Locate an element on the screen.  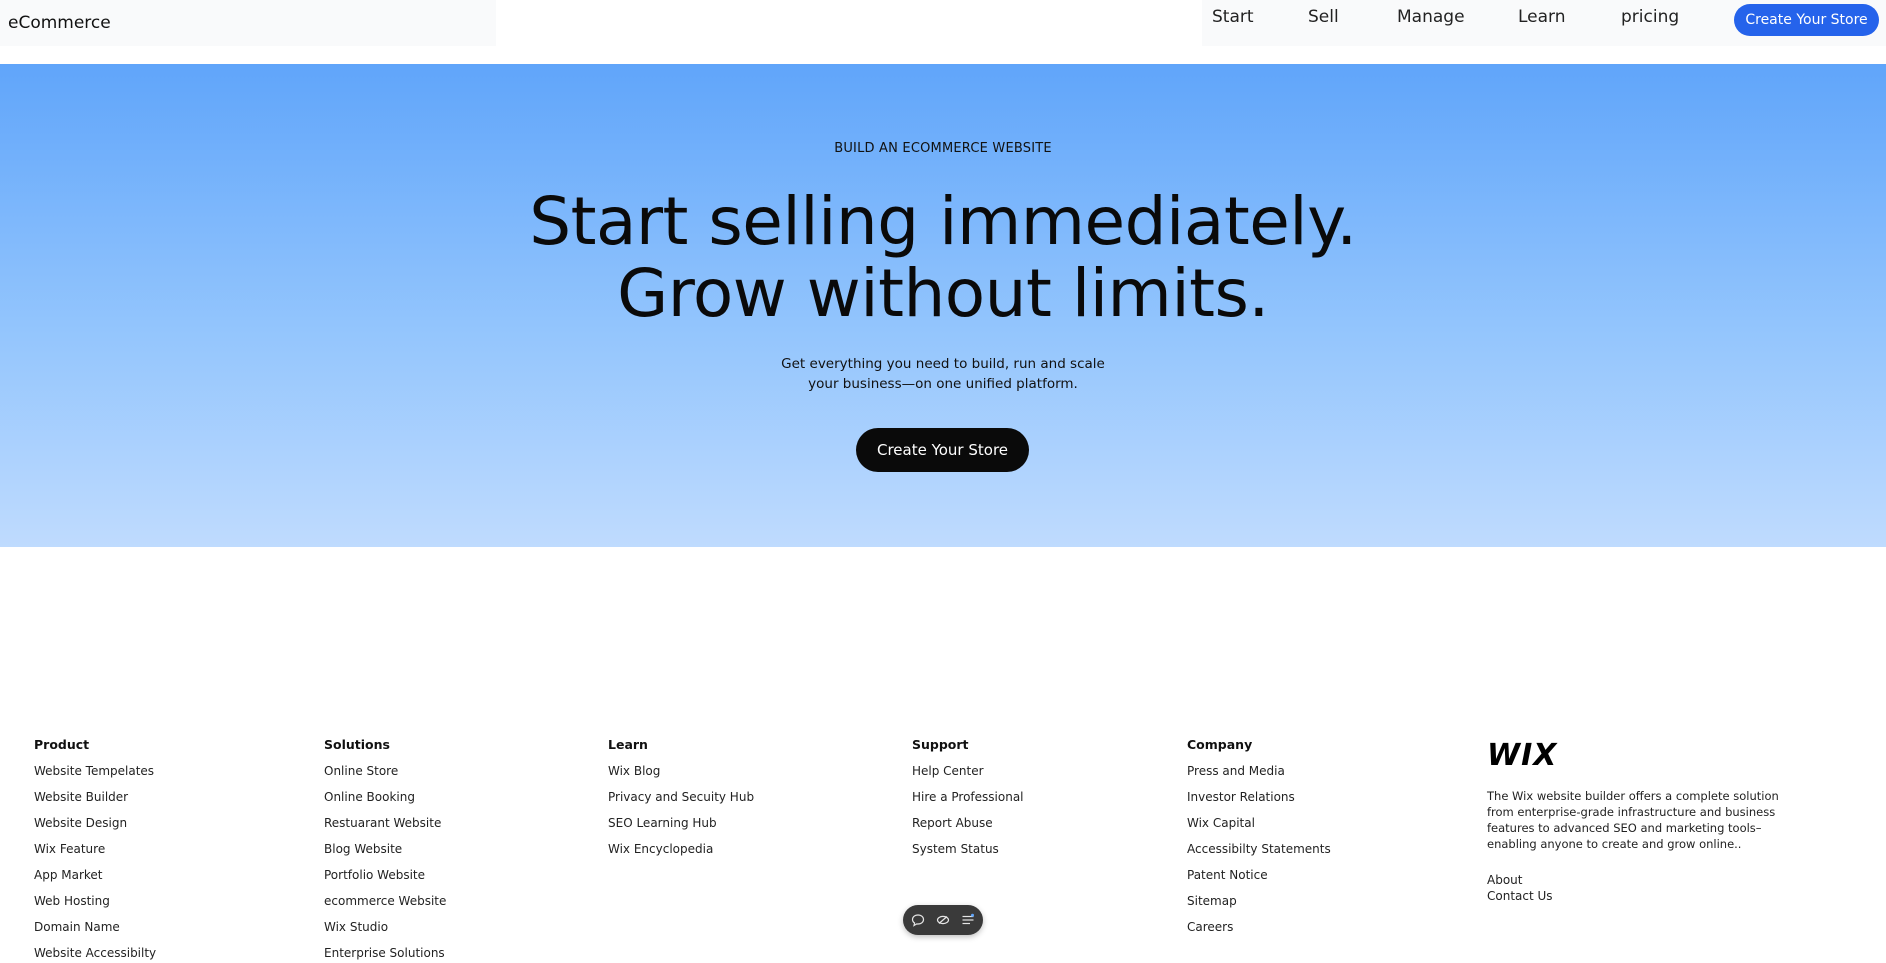
footer-link: Website Accessibilty is located at coordinates (95, 954).